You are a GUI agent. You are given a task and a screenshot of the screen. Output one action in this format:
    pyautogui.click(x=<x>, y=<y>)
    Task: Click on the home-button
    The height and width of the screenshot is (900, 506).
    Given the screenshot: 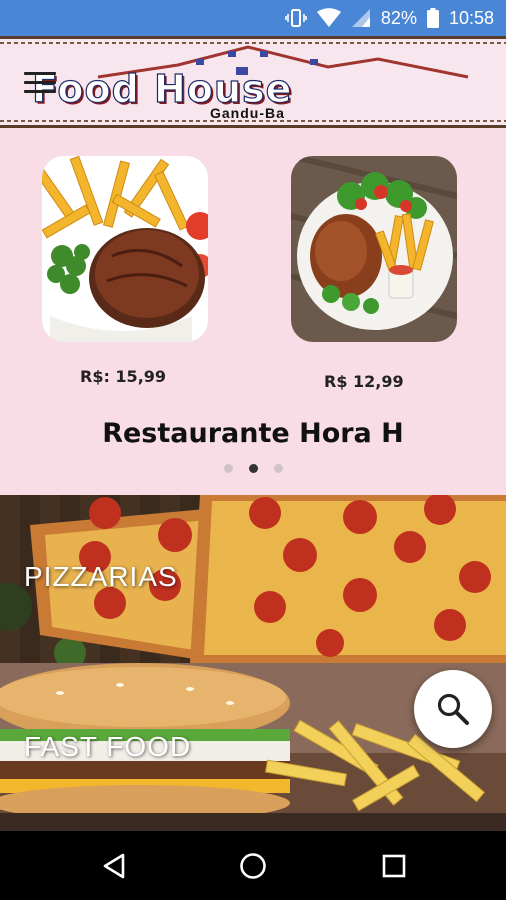 What is the action you would take?
    pyautogui.click(x=253, y=866)
    